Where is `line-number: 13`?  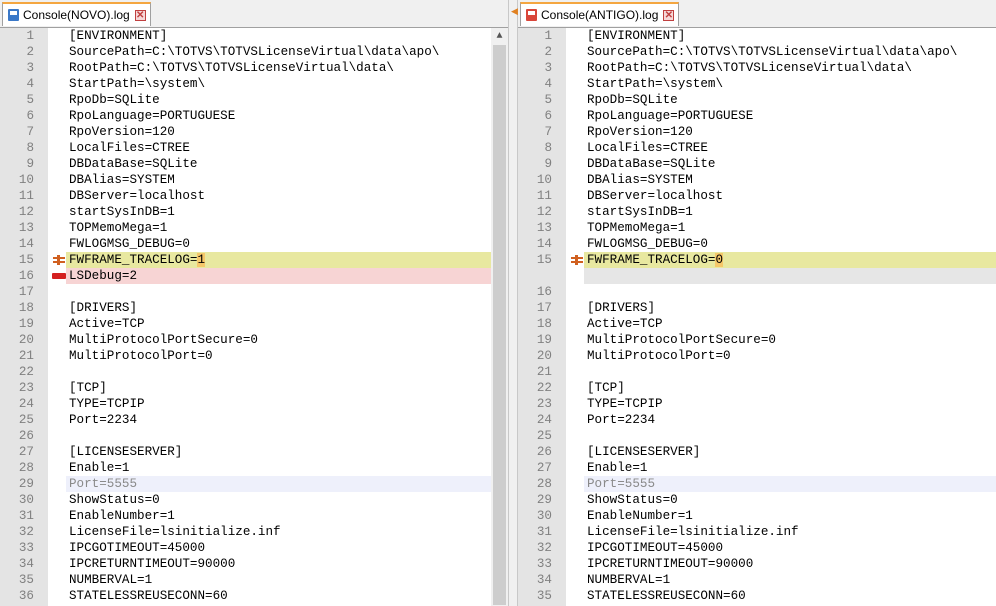
line-number: 13 is located at coordinates (544, 228).